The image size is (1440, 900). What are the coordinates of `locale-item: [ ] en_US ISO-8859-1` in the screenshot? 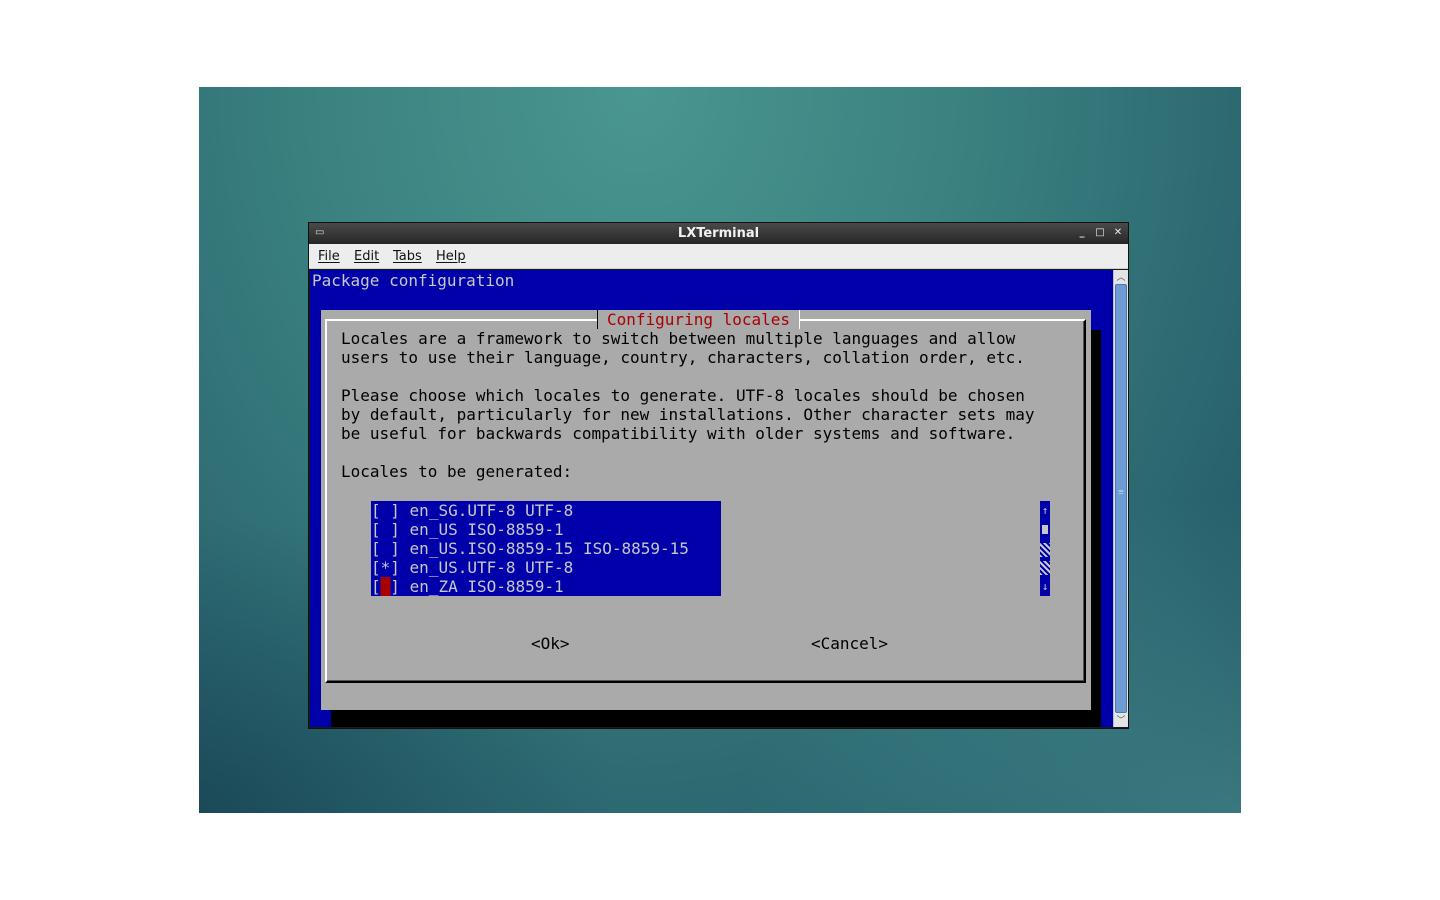 It's located at (467, 529).